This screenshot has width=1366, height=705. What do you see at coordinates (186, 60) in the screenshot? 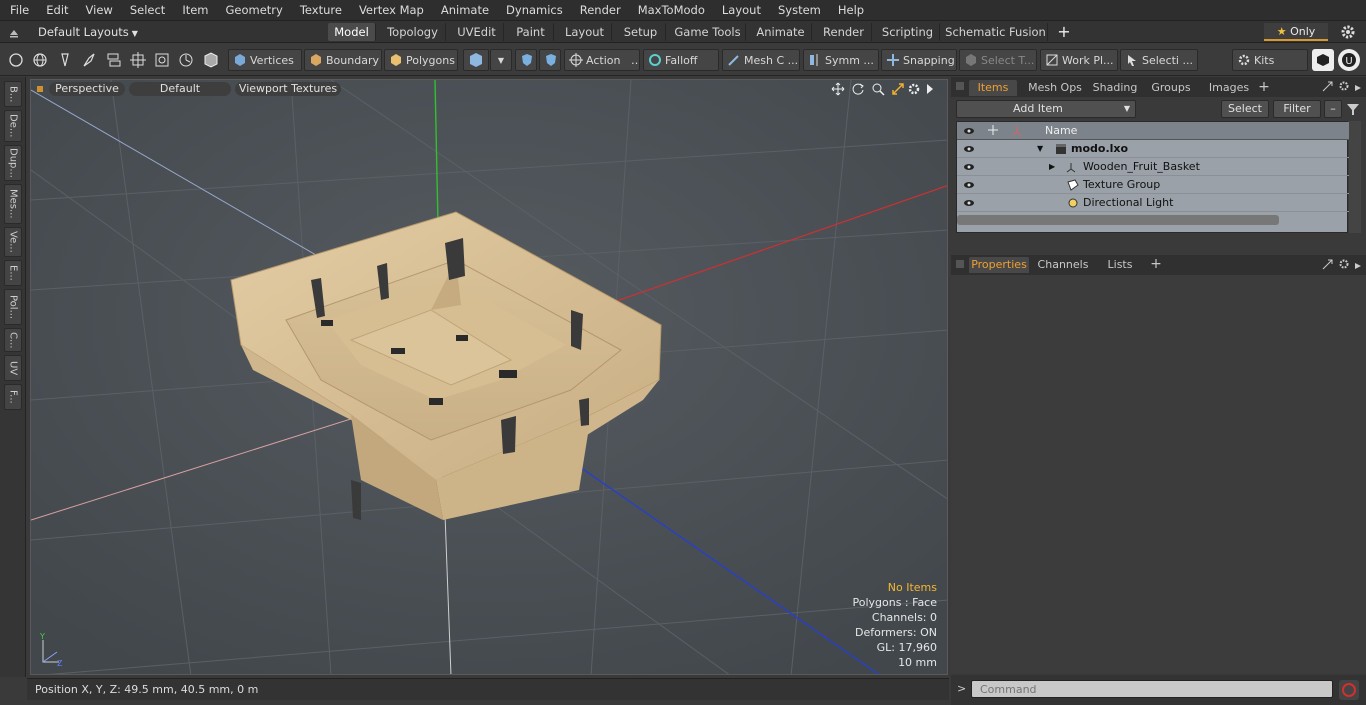
I see `timer-icon` at bounding box center [186, 60].